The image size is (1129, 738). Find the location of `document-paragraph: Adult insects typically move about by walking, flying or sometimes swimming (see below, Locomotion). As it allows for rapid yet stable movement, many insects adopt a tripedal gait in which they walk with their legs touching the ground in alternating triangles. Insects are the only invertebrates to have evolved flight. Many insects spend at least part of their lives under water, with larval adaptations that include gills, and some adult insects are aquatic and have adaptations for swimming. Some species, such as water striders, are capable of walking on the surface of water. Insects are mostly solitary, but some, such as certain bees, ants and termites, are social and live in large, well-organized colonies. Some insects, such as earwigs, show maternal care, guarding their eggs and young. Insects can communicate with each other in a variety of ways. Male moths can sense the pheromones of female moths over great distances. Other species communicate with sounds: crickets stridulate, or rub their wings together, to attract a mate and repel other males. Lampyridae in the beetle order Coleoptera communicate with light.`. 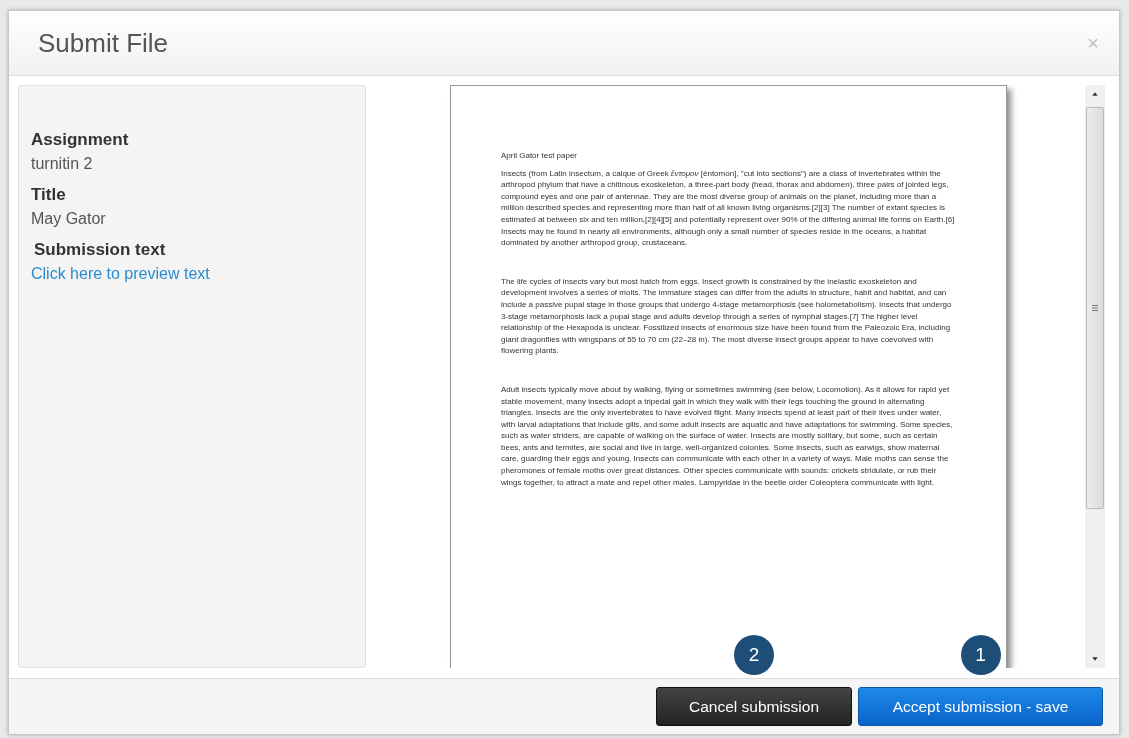

document-paragraph: Adult insects typically move about by walking, flying or sometimes swimming (see below, Locomotion). As it allows for rapid yet stable movement, many insects adopt a tripedal gait in which they walk with their legs touching the ground in alternating triangles. Insects are the only invertebrates to have evolved flight. Many insects spend at least part of their lives under water, with larval adaptations that include gills, and some adult insects are aquatic and have adaptations for swimming. Some species, such as water striders, are capable of walking on the surface of water. Insects are mostly solitary, but some, such as certain bees, ants and termites, are social and live in large, well-organized colonies. Some insects, such as earwigs, show maternal care, guarding their eggs and young. Insects can communicate with each other in a variety of ways. Male moths can sense the pheromones of female moths over great distances. Other species communicate with sounds: crickets stridulate, or rub their wings together, to attract a mate and repel other males. Lampyridae in the beetle order Coleoptera communicate with light. is located at coordinates (727, 436).